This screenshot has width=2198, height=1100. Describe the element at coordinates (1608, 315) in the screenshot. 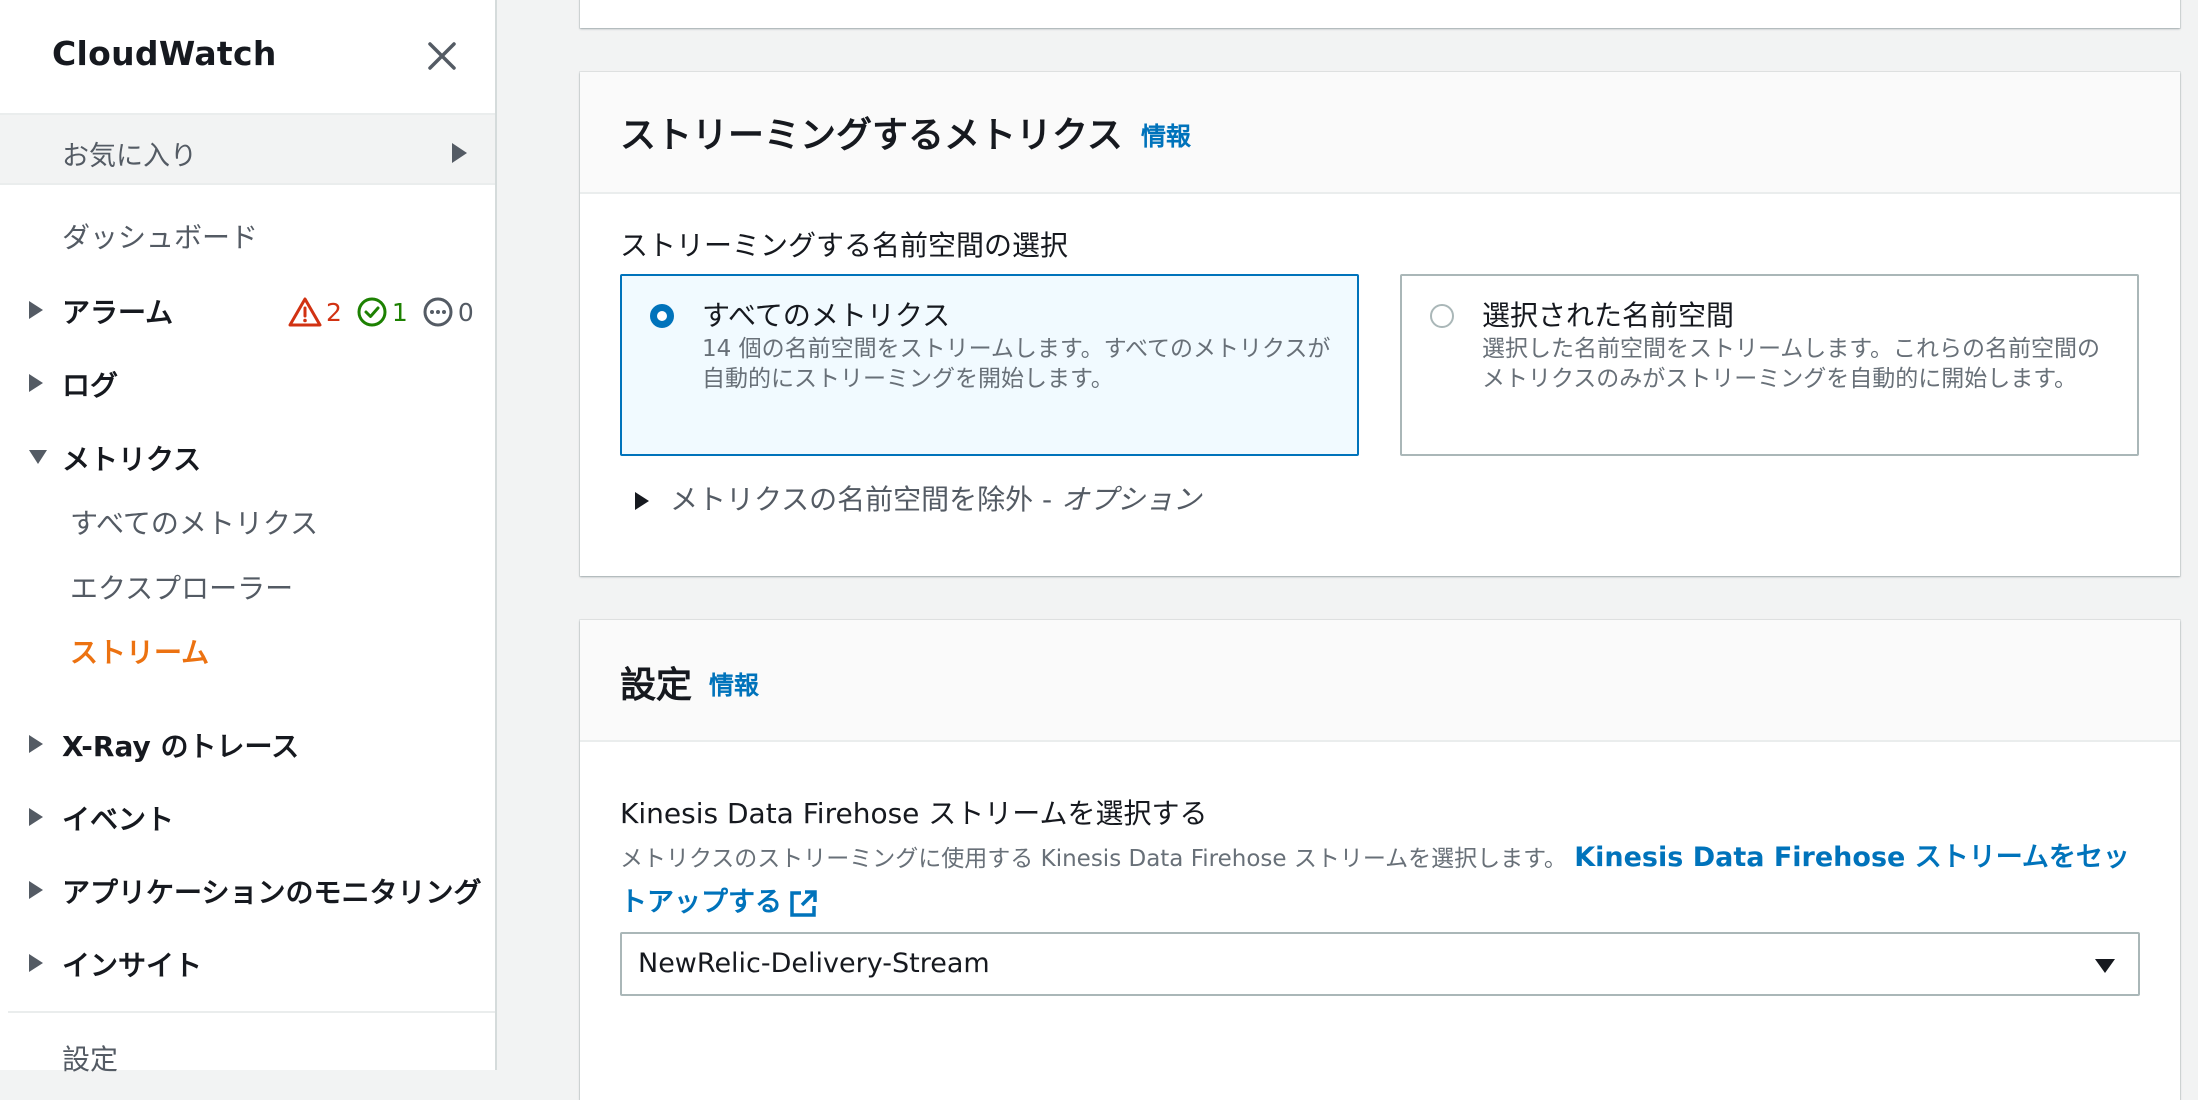

I see `option-title: 選択された名前空間` at that location.